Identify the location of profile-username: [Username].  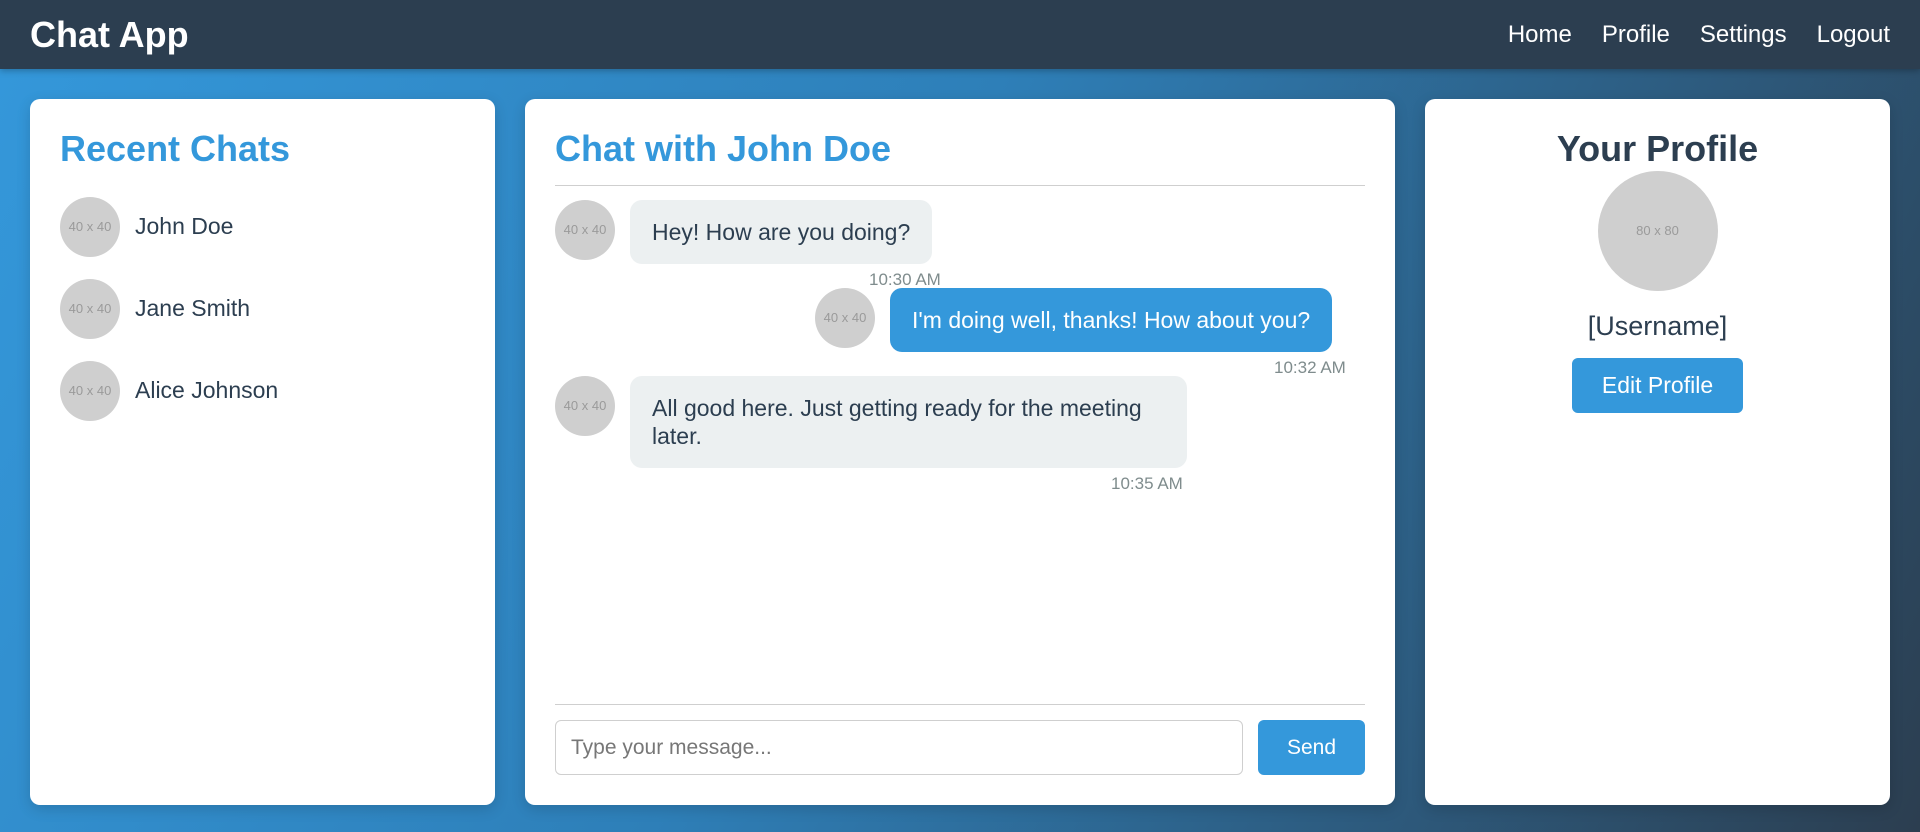
(1657, 325).